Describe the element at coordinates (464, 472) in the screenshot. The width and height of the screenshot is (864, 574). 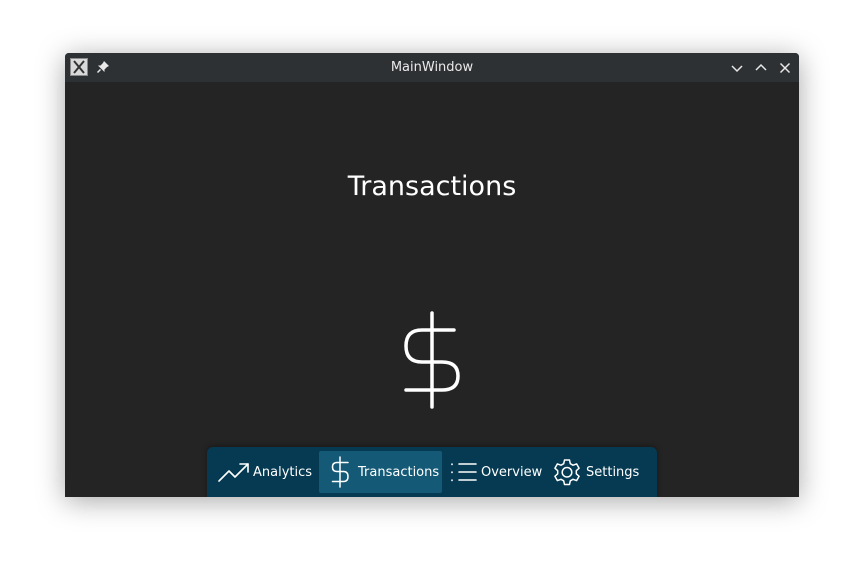
I see `list-icon` at that location.